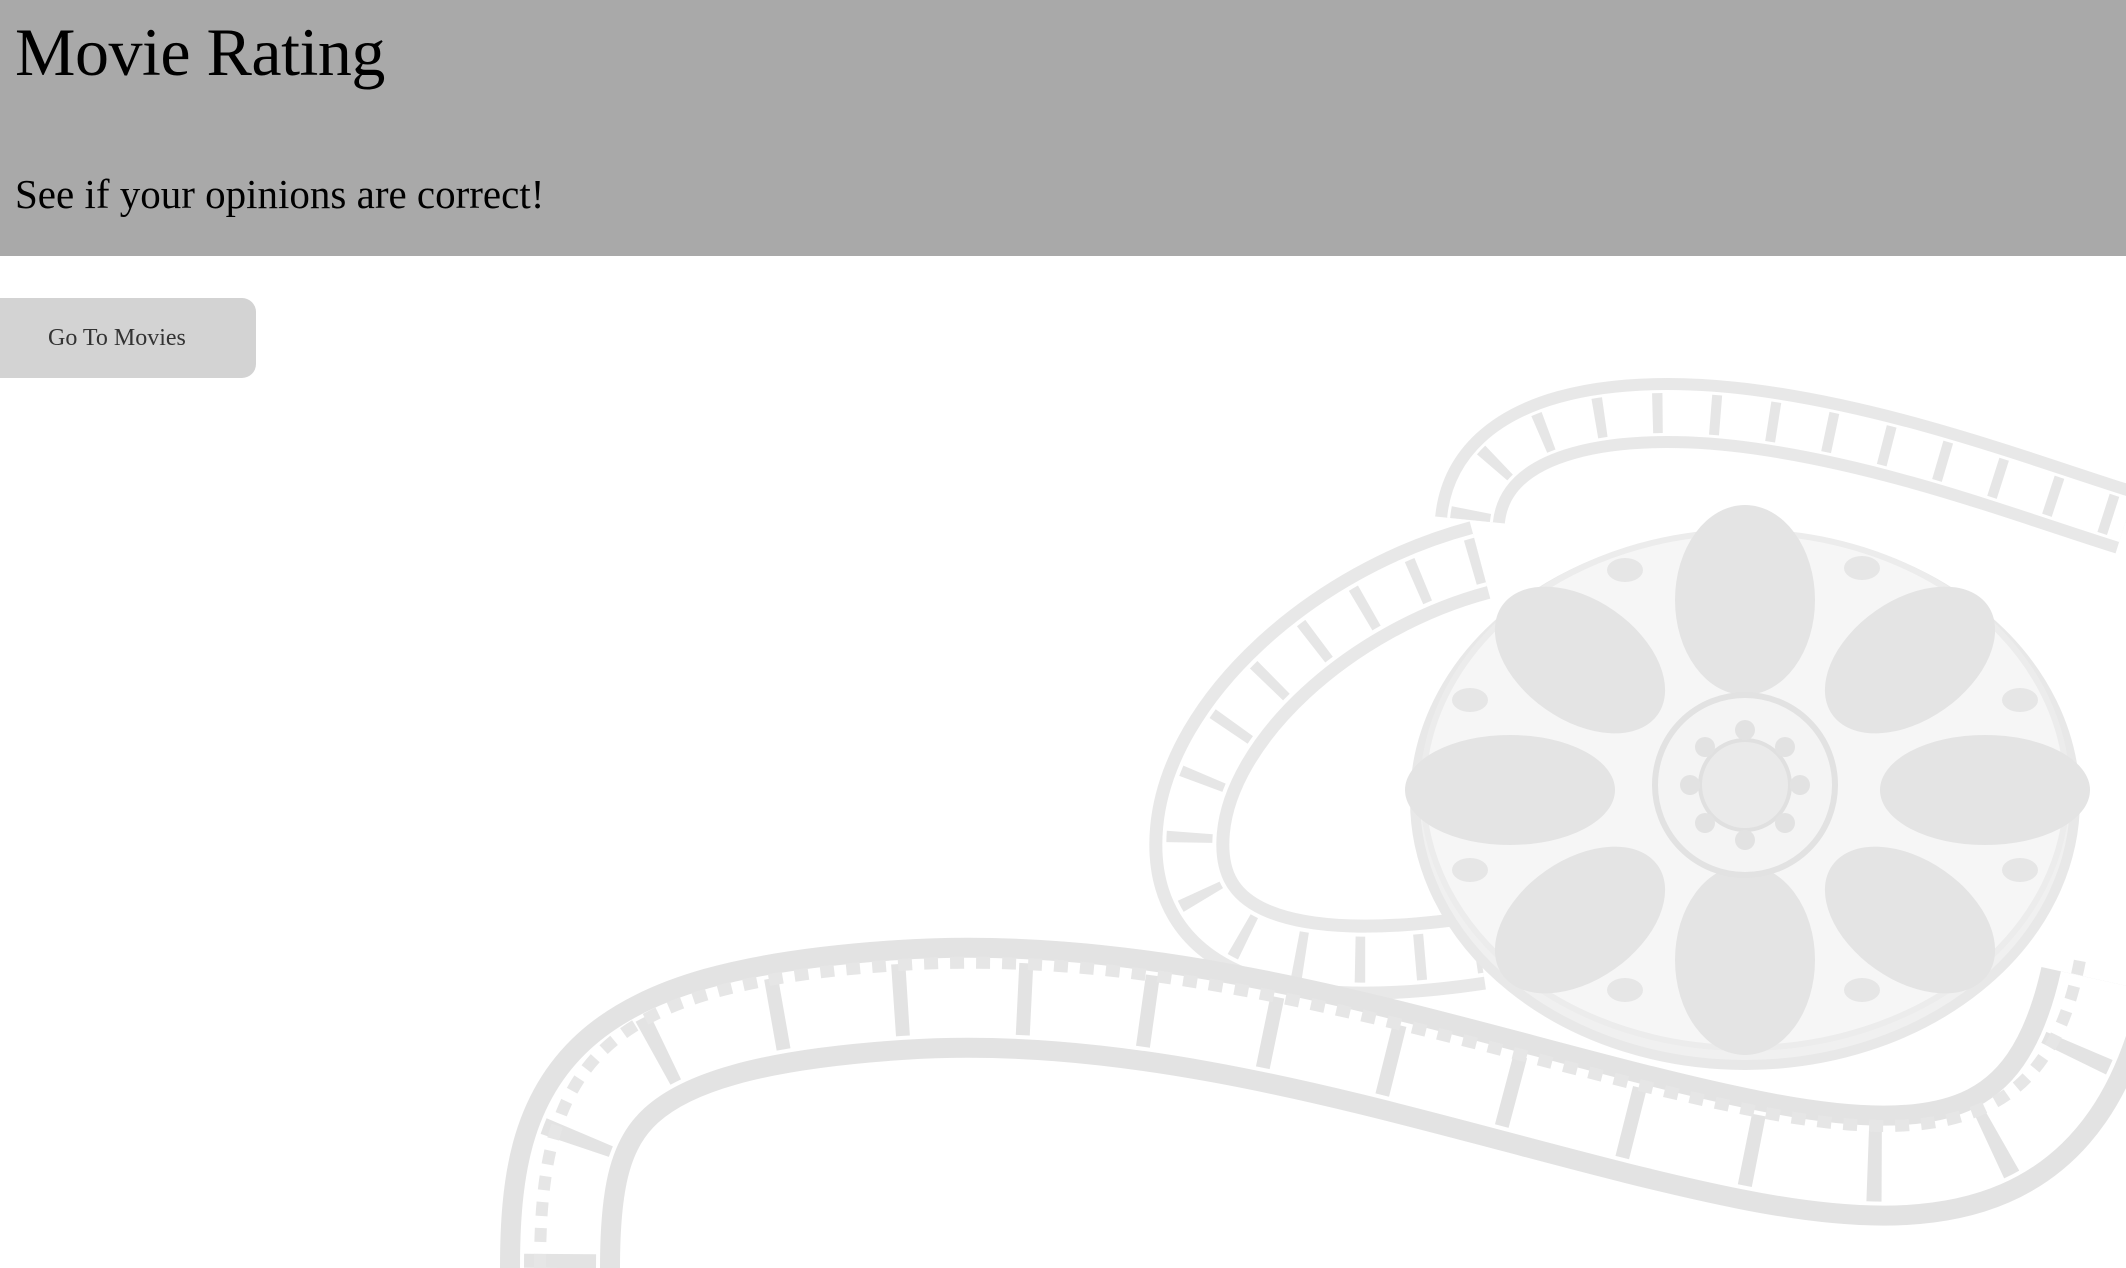 This screenshot has width=2126, height=1268. What do you see at coordinates (200, 52) in the screenshot?
I see `page-title: Movie Rating` at bounding box center [200, 52].